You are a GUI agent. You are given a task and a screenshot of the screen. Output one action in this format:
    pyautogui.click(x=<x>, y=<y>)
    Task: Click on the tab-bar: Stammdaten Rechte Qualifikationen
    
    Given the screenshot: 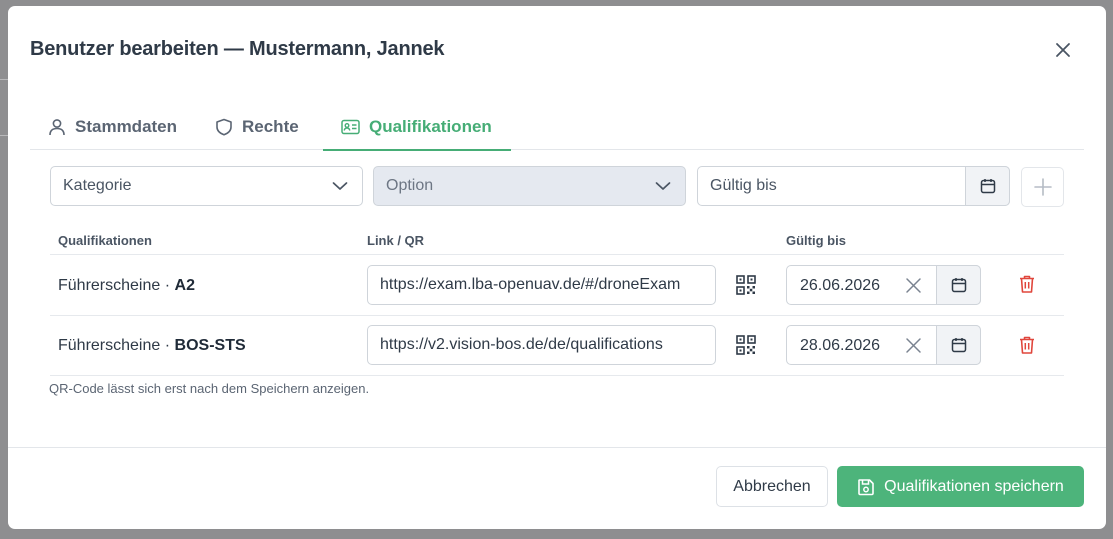 What is the action you would take?
    pyautogui.click(x=557, y=127)
    